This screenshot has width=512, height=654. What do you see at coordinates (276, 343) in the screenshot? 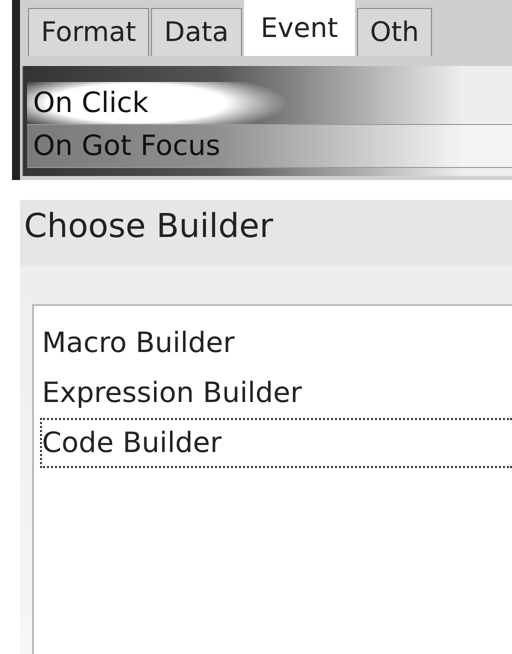
I see `list-item: Macro Builder` at bounding box center [276, 343].